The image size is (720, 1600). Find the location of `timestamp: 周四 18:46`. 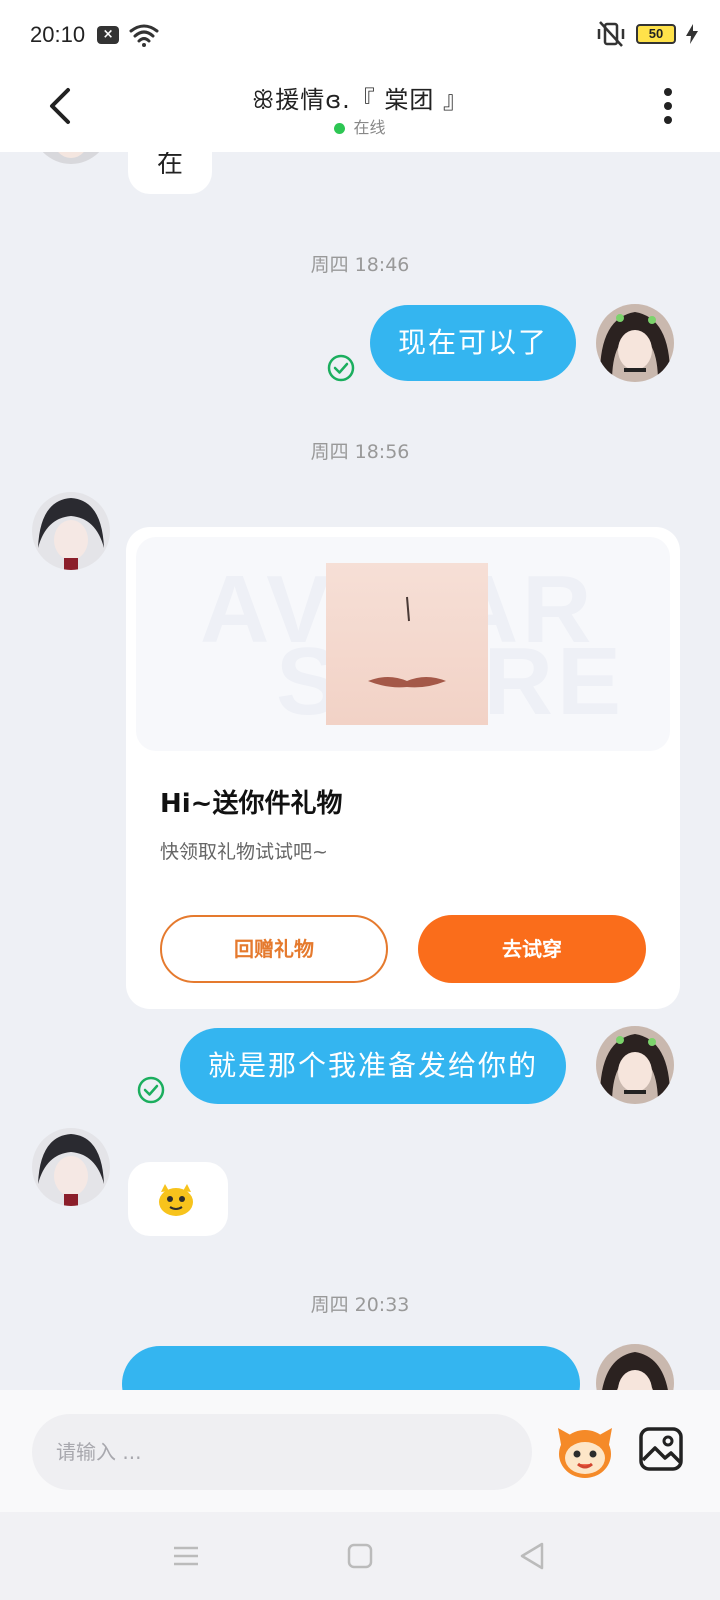

timestamp: 周四 18:46 is located at coordinates (360, 265).